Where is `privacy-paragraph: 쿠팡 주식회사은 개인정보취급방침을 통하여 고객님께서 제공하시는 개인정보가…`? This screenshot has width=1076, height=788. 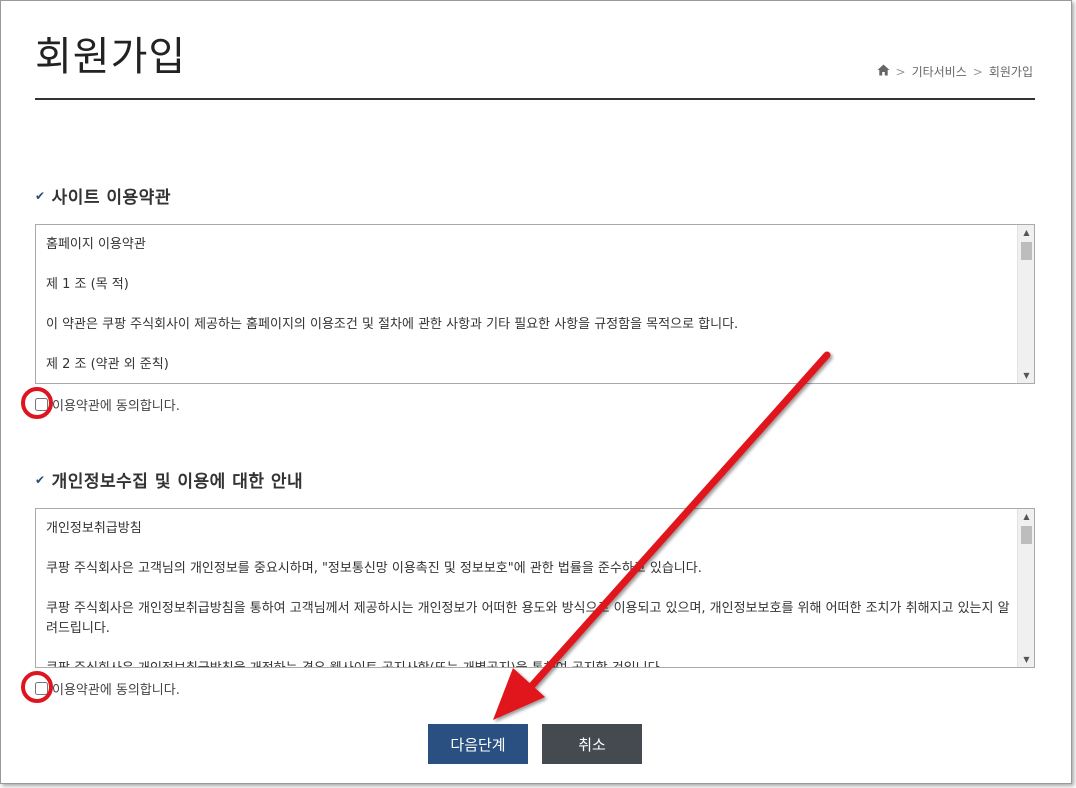 privacy-paragraph: 쿠팡 주식회사은 개인정보취급방침을 통하여 고객님께서 제공하시는 개인정보가… is located at coordinates (528, 618).